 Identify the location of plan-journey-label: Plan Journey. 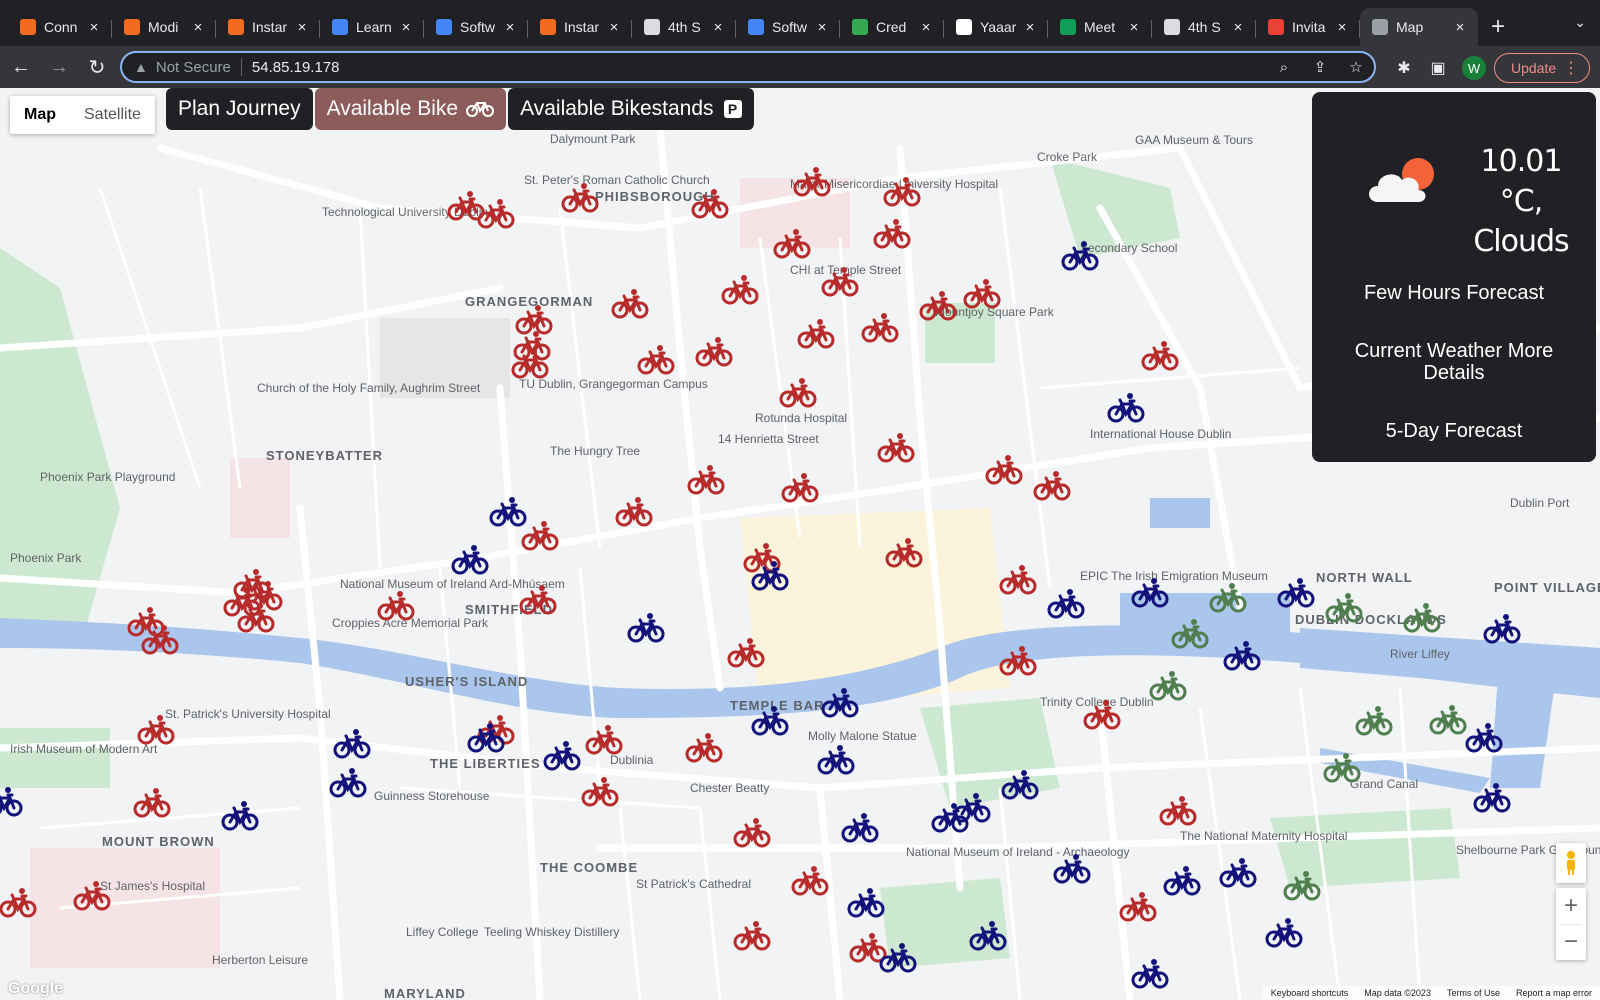
(239, 108).